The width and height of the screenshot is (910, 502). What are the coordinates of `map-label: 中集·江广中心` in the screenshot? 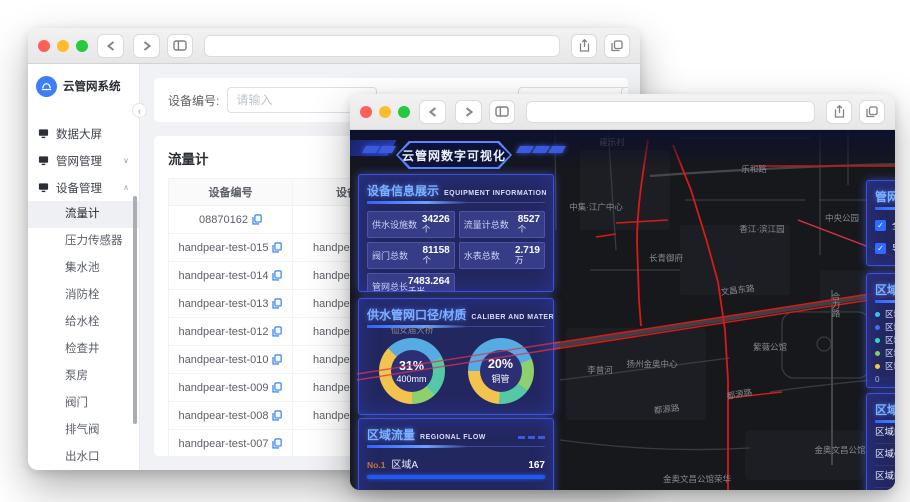 It's located at (596, 207).